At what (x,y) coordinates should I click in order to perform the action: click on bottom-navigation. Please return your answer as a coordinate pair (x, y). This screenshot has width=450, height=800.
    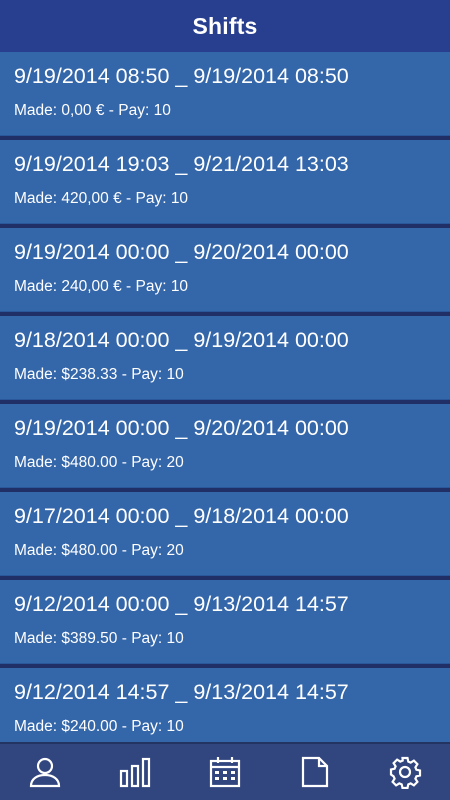
    Looking at the image, I should click on (225, 771).